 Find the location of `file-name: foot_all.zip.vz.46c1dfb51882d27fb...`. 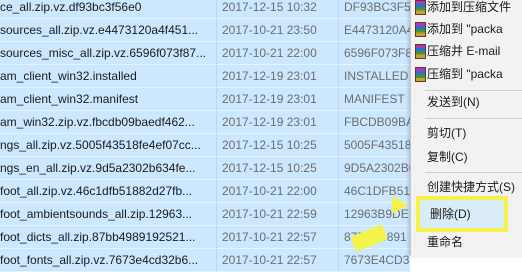

file-name: foot_all.zip.vz.46c1dfb51882d27fb... is located at coordinates (96, 191).